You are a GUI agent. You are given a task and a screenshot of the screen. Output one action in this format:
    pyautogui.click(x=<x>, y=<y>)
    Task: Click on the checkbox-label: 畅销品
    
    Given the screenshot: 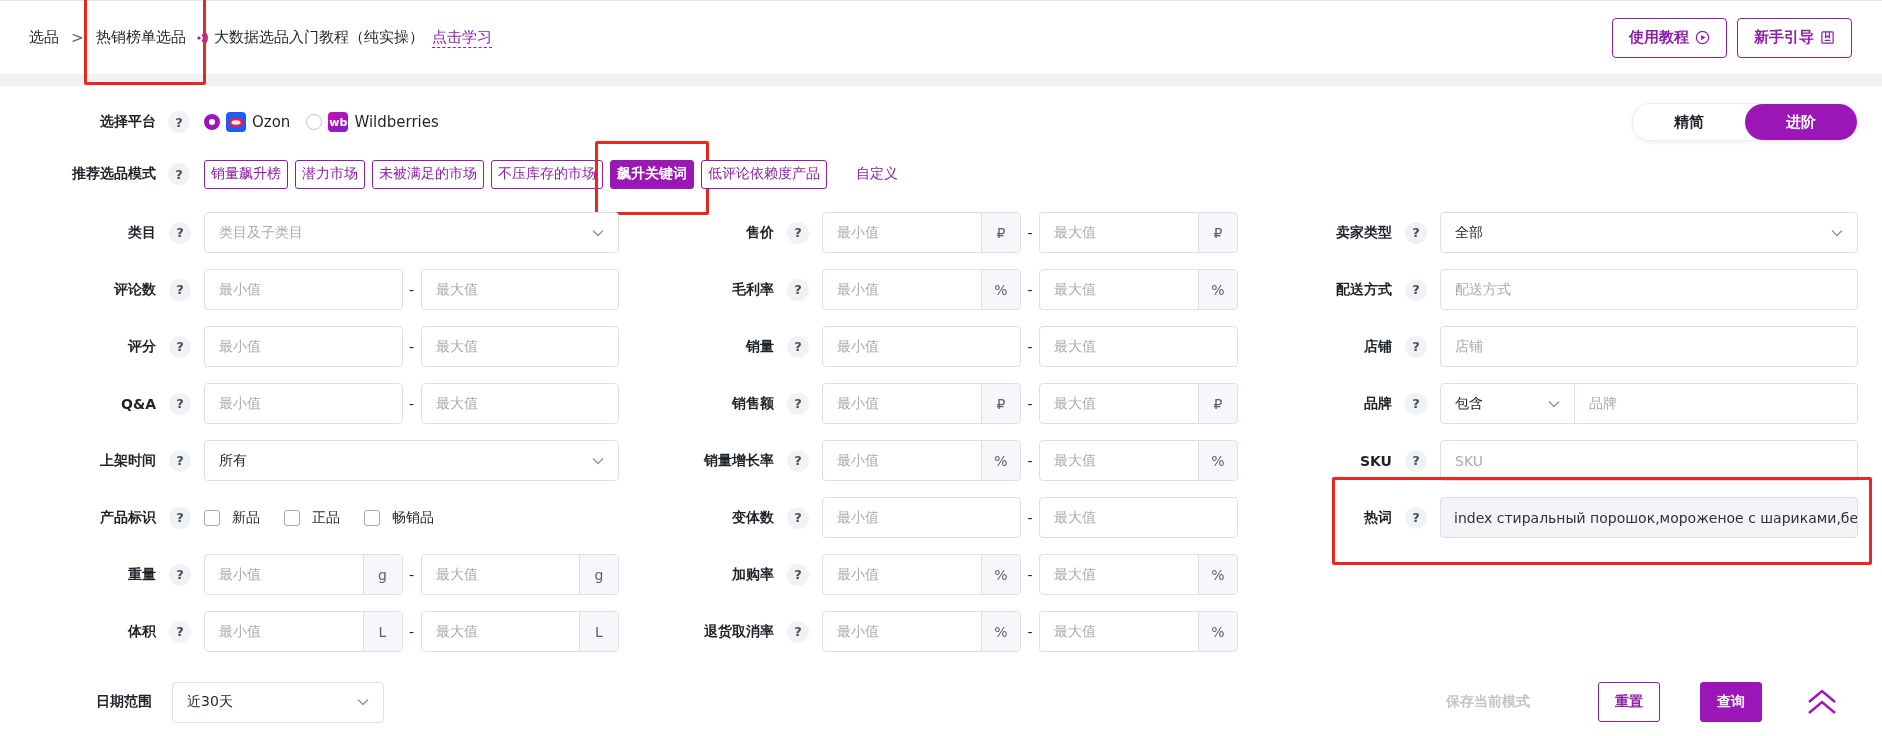 What is the action you would take?
    pyautogui.click(x=413, y=517)
    